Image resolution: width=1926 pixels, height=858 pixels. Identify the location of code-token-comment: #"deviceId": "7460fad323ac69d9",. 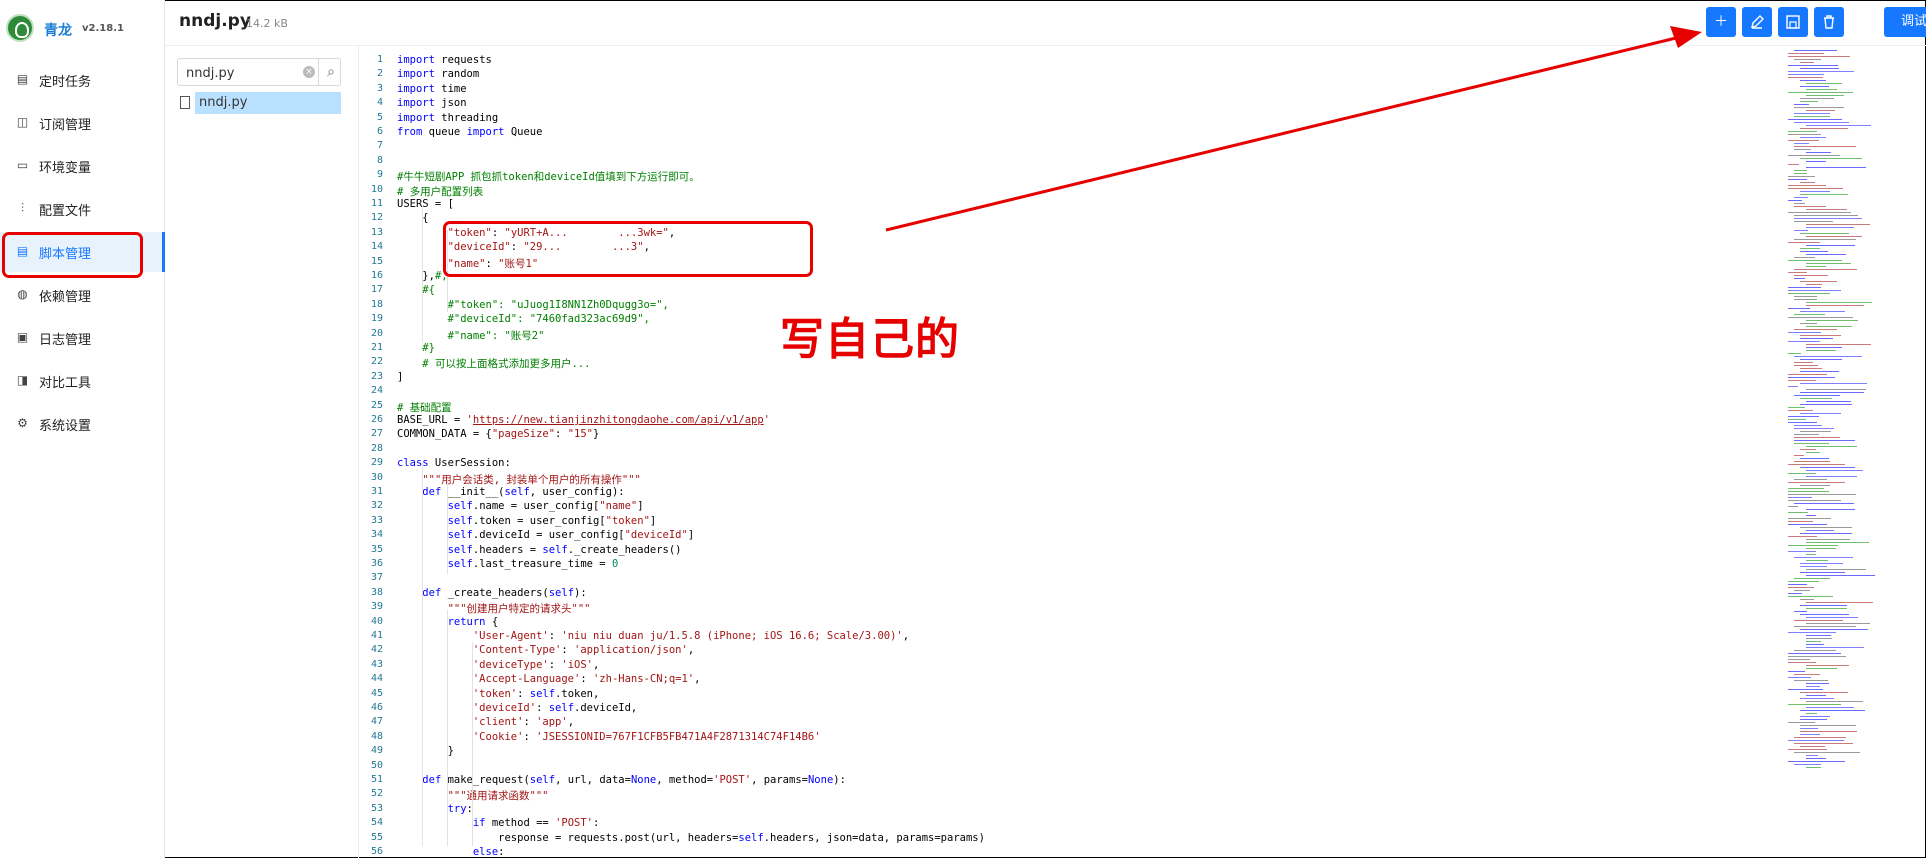
(548, 319).